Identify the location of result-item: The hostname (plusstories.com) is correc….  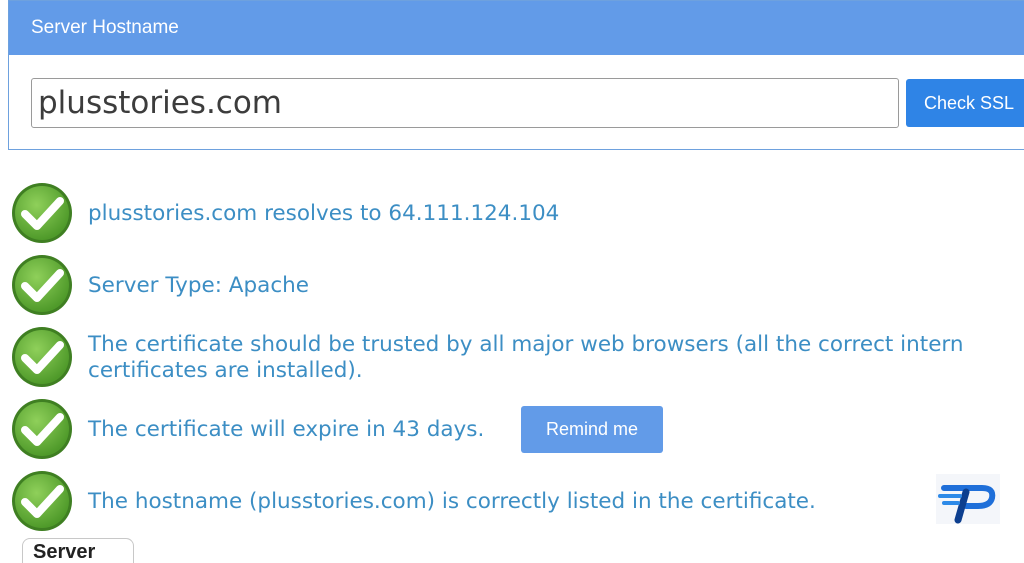
(413, 501).